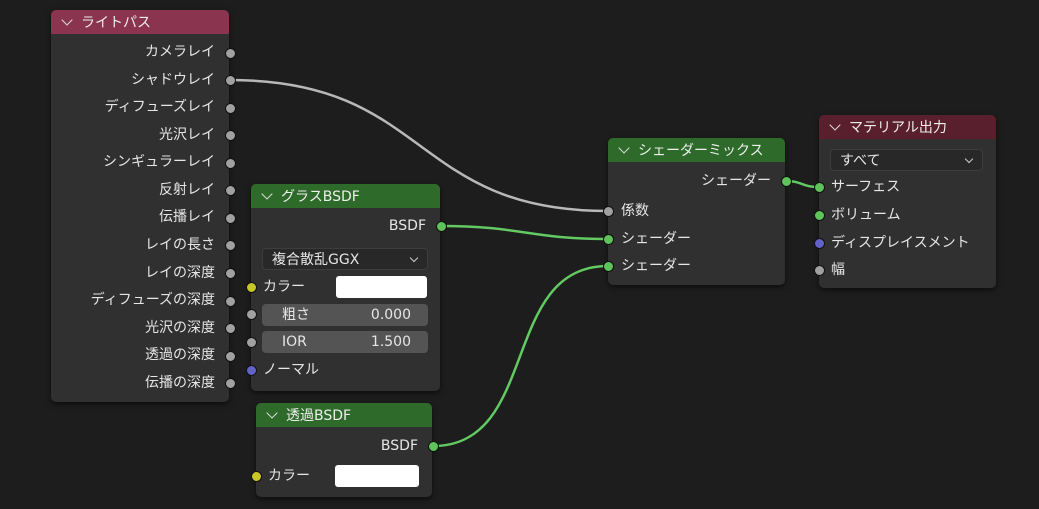  I want to click on socket-glass-roughness, so click(251, 314).